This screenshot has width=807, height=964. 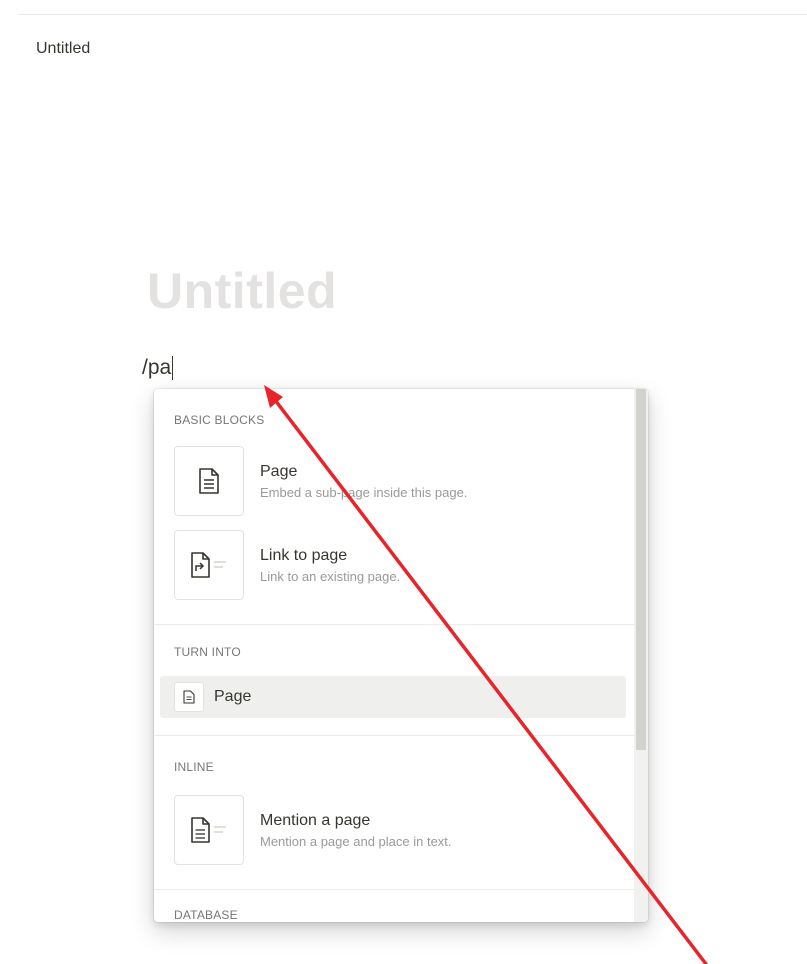 I want to click on link-page-icon, so click(x=208, y=565).